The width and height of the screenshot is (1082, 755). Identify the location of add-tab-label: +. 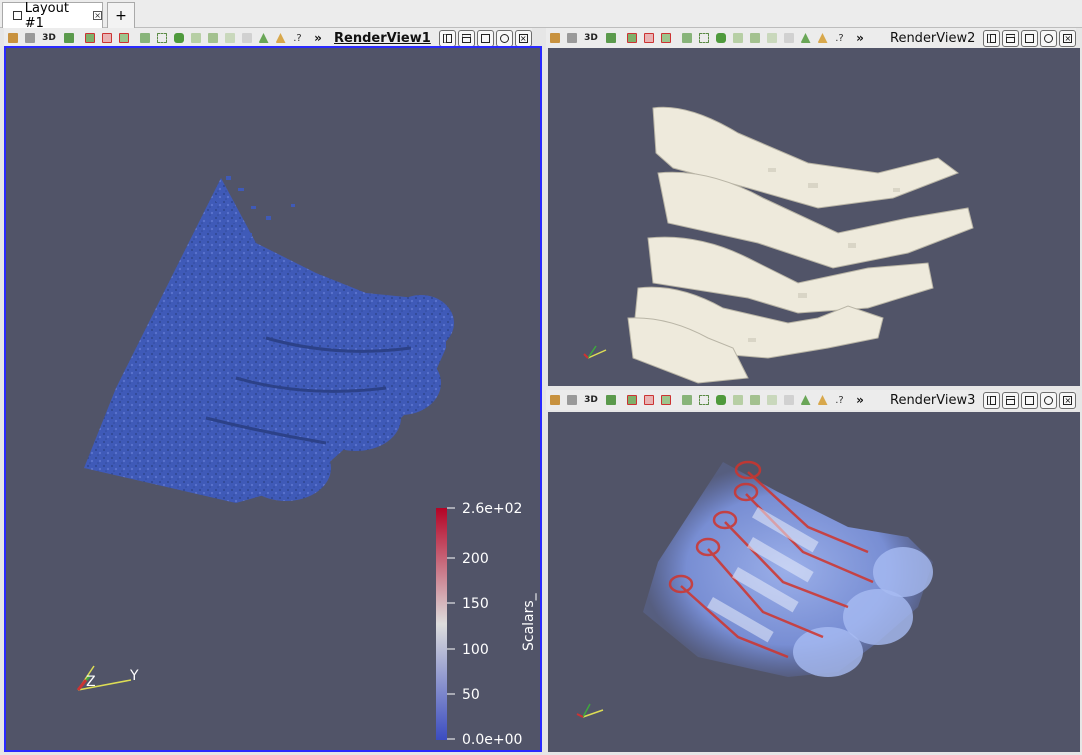
(121, 15).